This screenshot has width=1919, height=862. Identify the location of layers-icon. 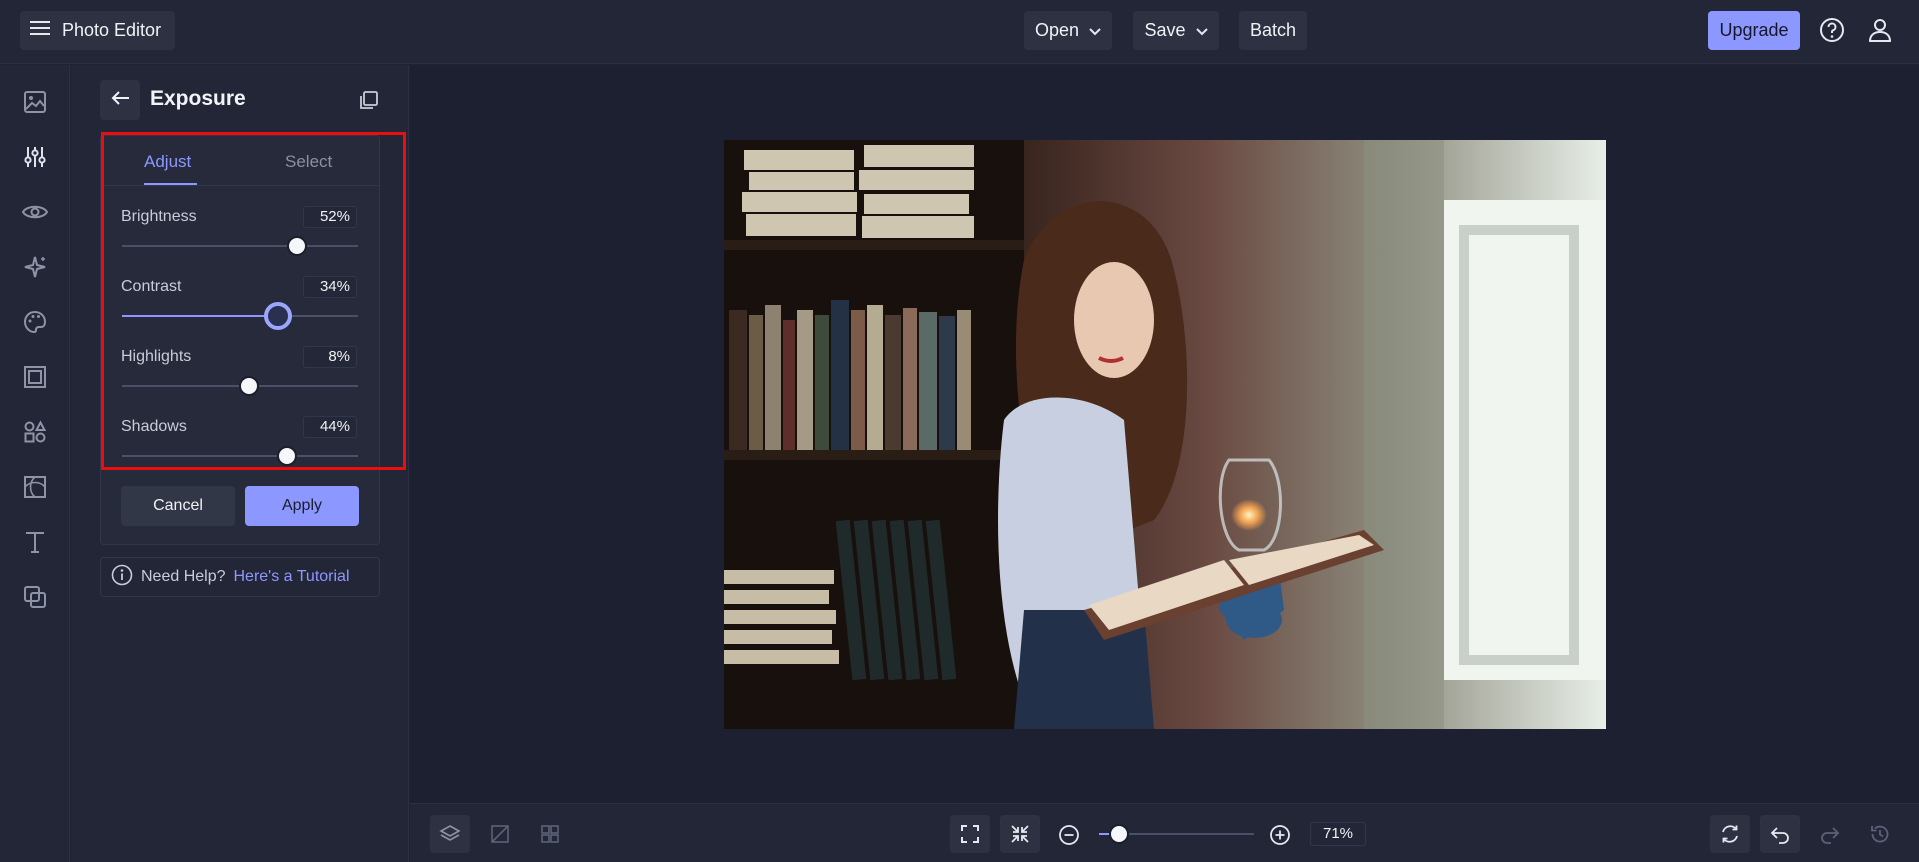
(450, 834).